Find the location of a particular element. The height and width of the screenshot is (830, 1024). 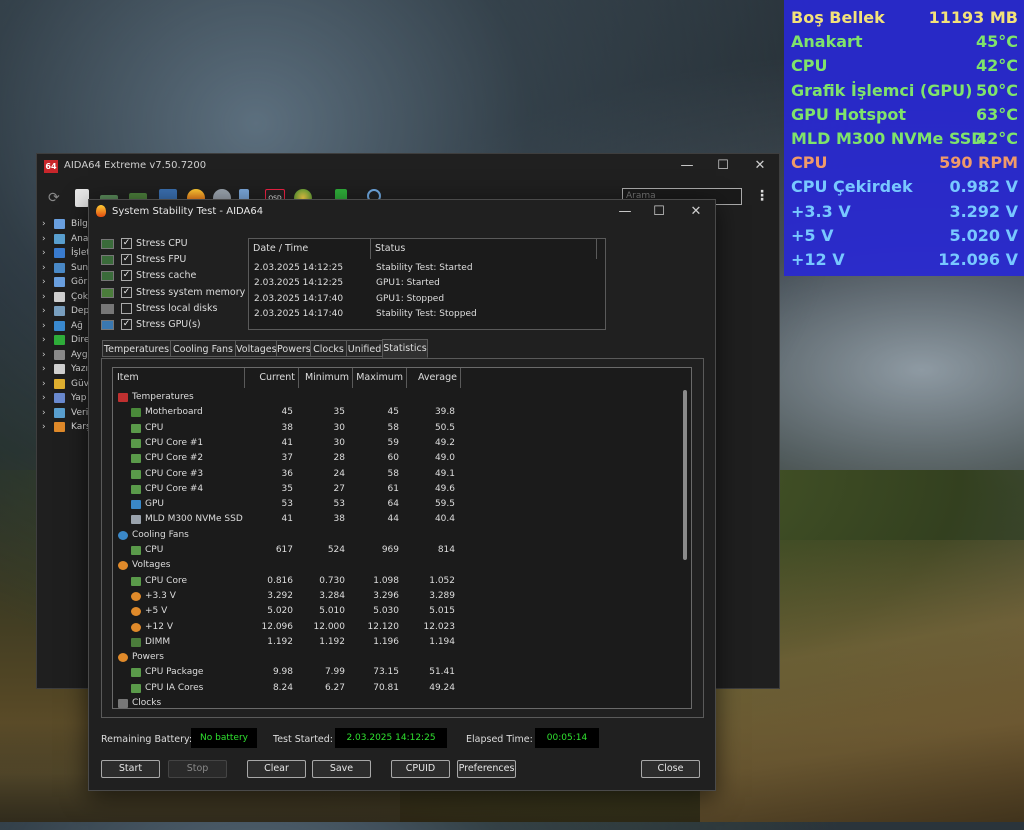

table-row: CPU Core #3 36 24 58 49.1 is located at coordinates (398, 474).